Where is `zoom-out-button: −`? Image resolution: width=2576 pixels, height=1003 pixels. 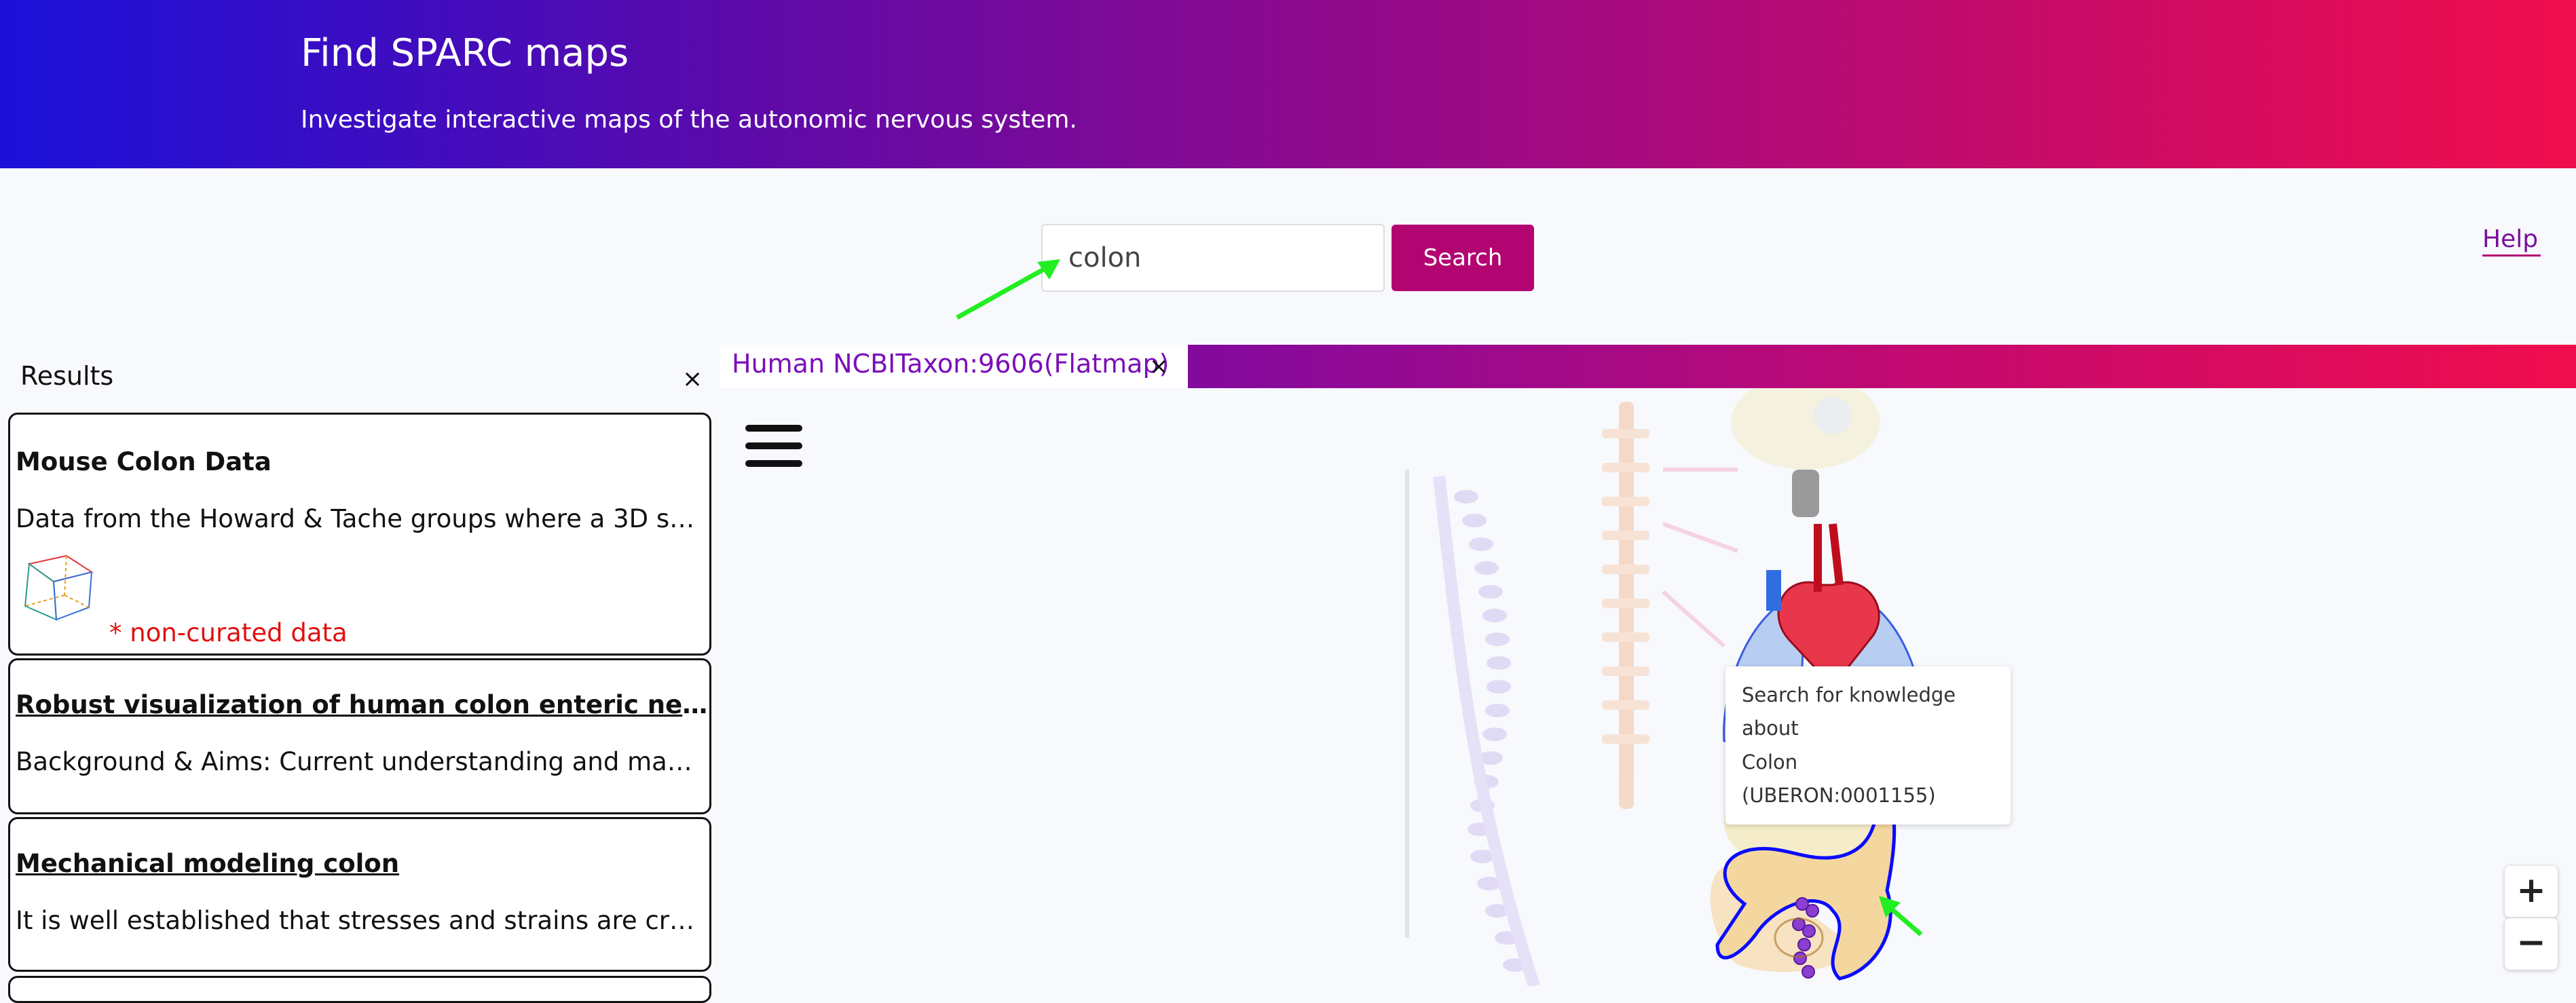
zoom-out-button: − is located at coordinates (2532, 944).